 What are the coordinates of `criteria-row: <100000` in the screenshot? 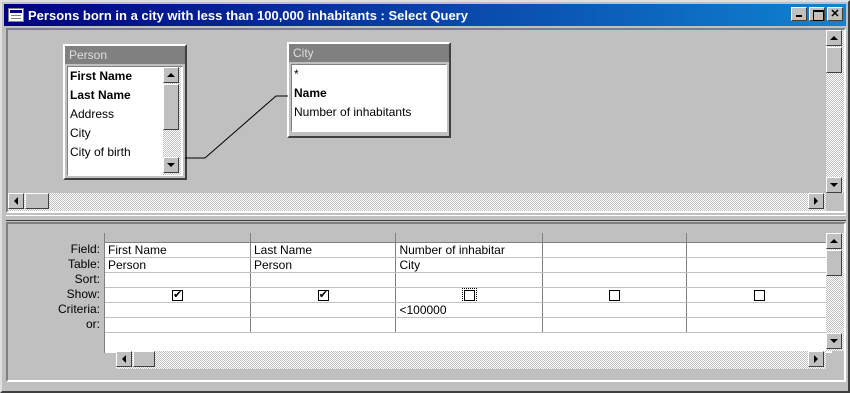 It's located at (468, 310).